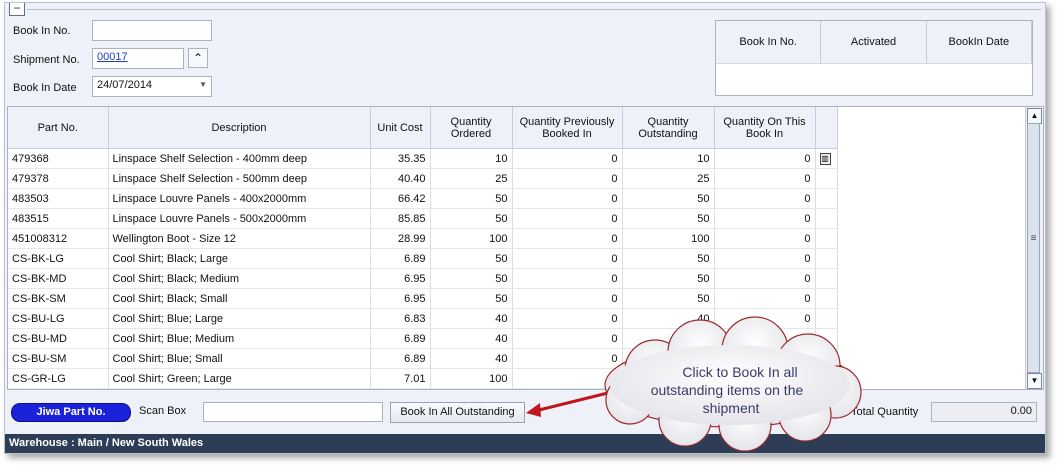  What do you see at coordinates (112, 57) in the screenshot?
I see `shipment-no-link: 00017` at bounding box center [112, 57].